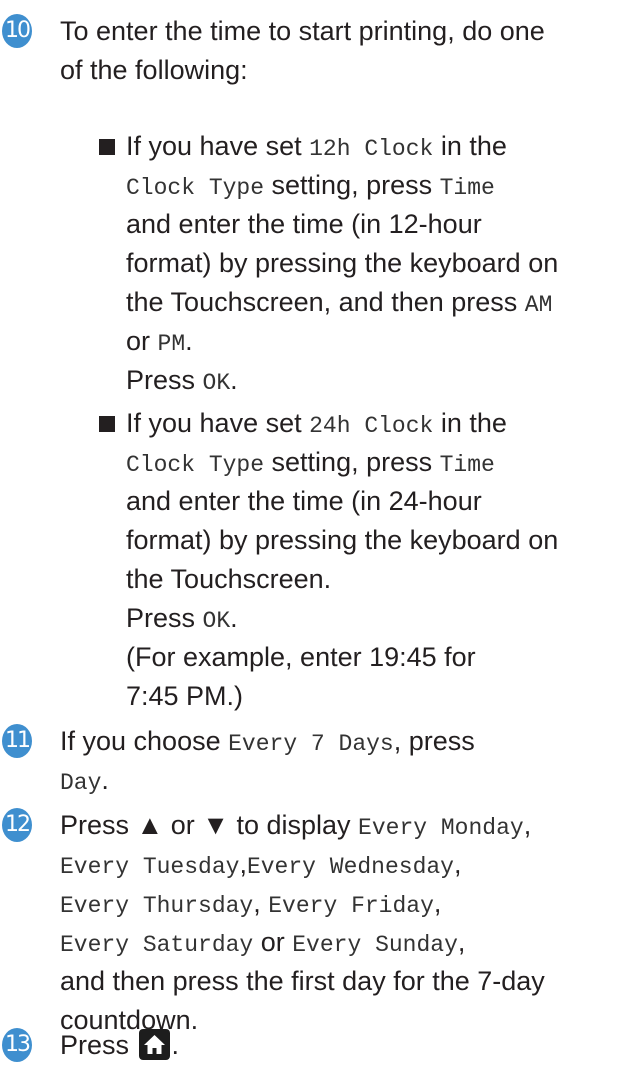  What do you see at coordinates (154, 70) in the screenshot?
I see `step-10-line-2: of the following:` at bounding box center [154, 70].